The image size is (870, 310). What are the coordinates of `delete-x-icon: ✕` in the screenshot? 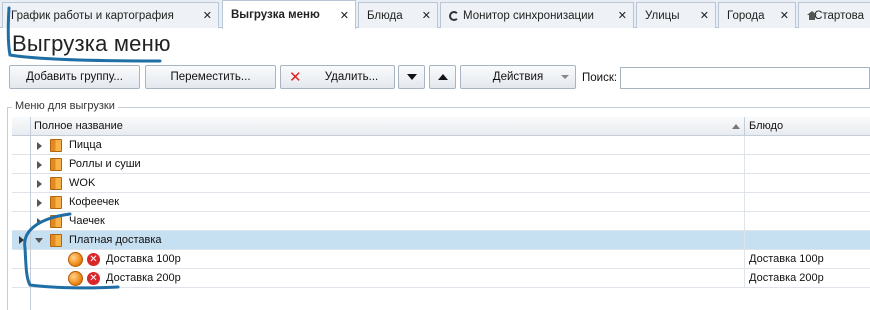 It's located at (295, 77).